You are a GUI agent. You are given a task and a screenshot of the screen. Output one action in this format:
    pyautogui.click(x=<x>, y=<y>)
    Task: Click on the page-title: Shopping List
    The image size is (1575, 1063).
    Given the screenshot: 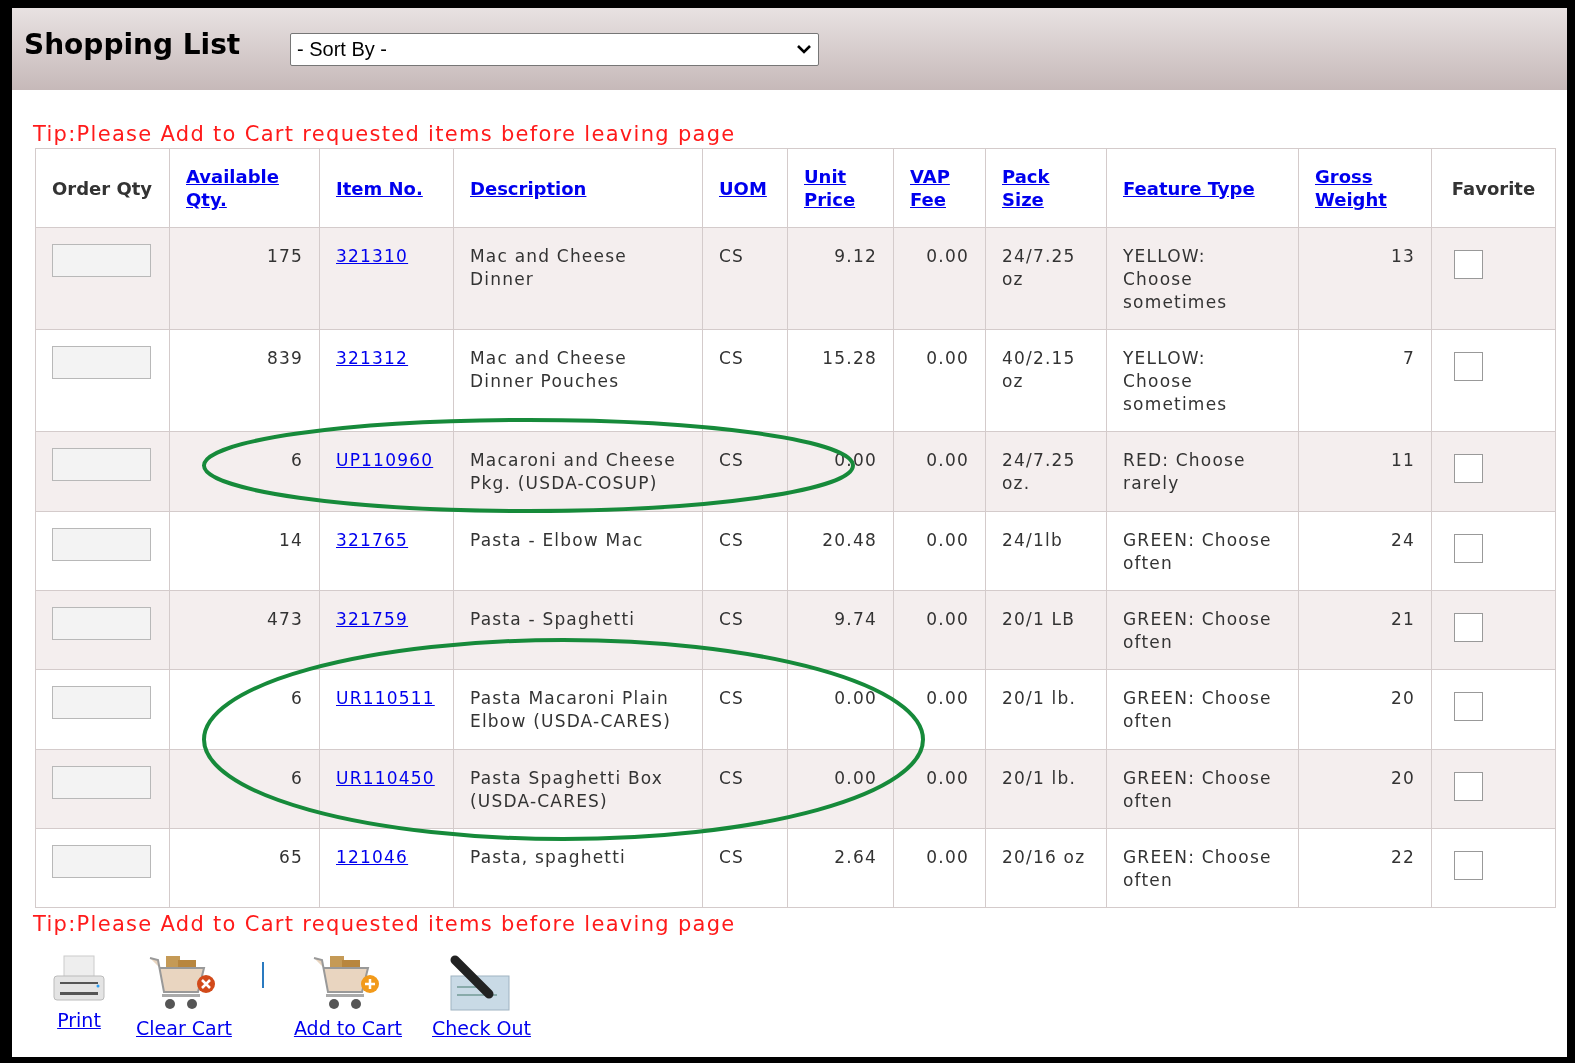 What is the action you would take?
    pyautogui.click(x=133, y=45)
    